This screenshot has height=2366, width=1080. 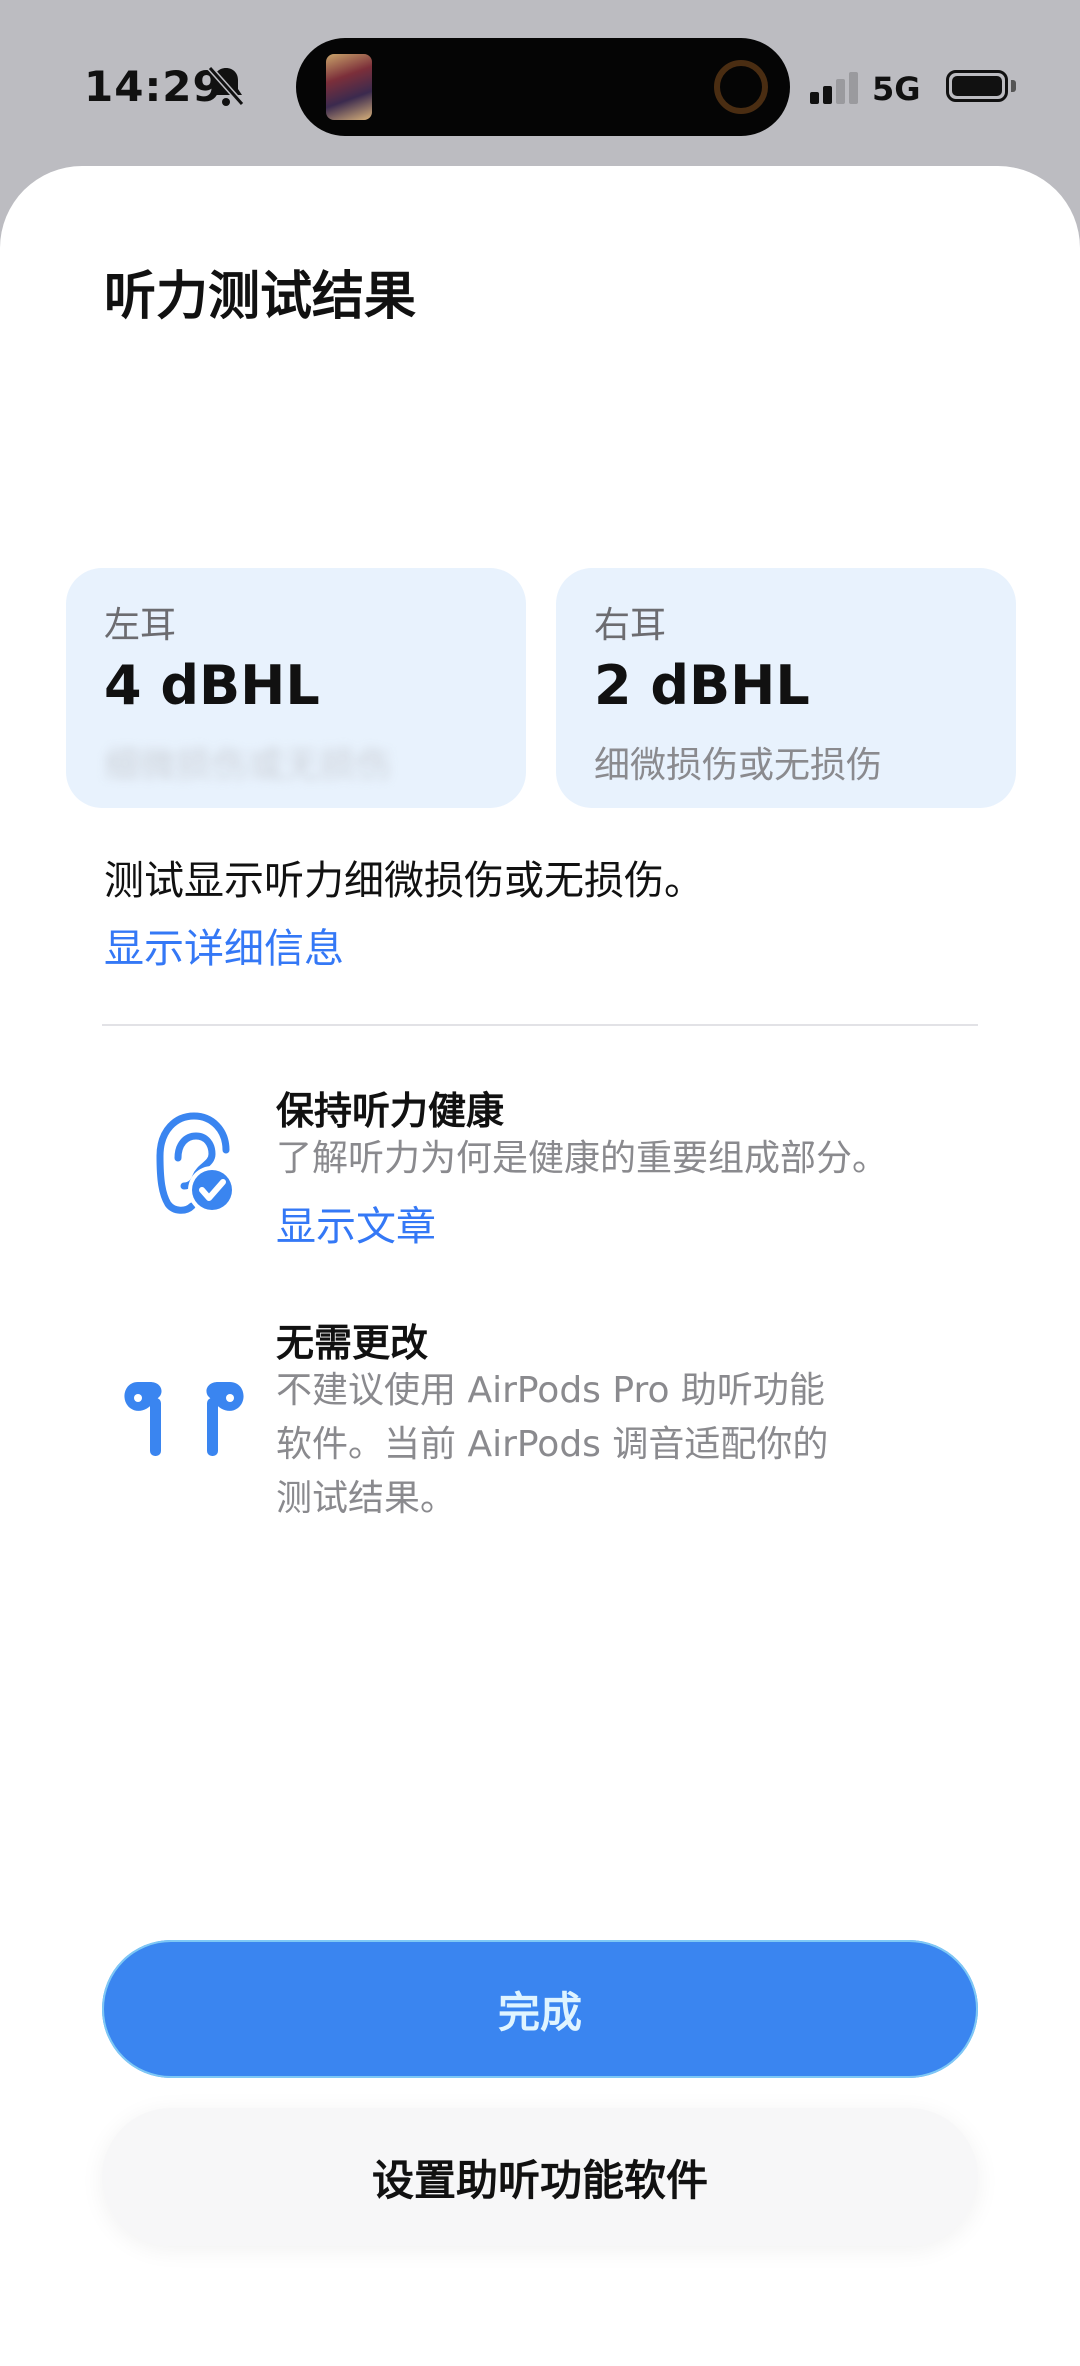 I want to click on battery-icon, so click(x=977, y=86).